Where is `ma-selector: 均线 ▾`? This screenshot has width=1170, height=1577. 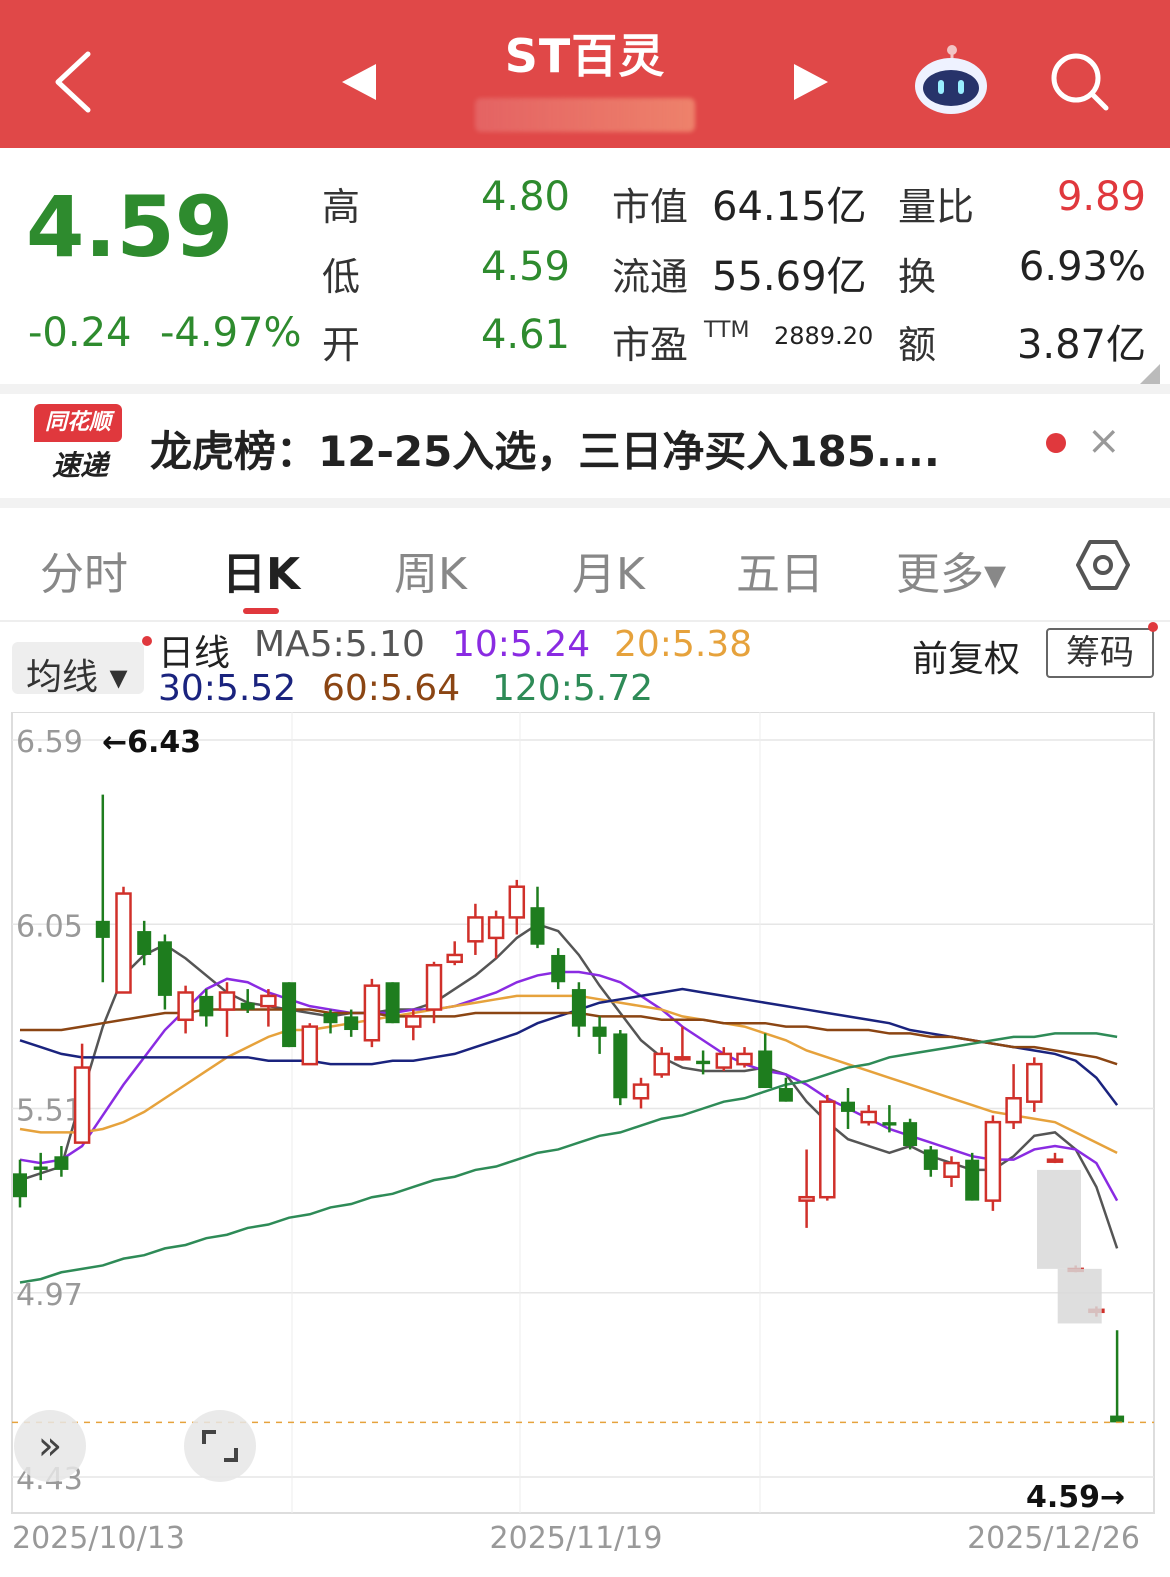 ma-selector: 均线 ▾ is located at coordinates (78, 670).